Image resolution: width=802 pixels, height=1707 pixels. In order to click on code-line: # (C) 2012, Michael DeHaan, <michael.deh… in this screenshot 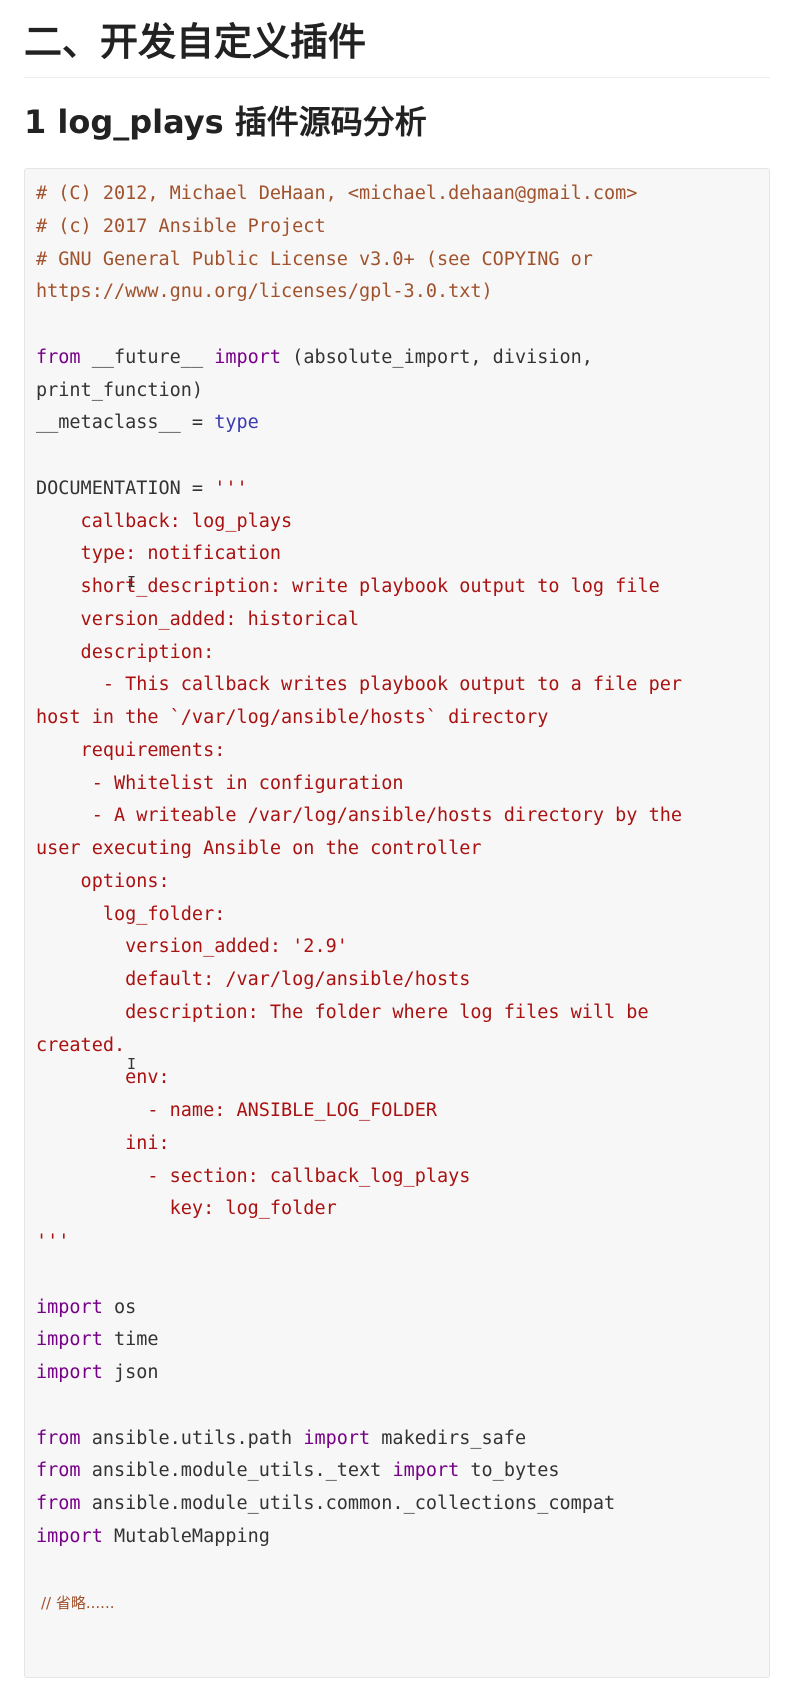, I will do `click(336, 193)`.